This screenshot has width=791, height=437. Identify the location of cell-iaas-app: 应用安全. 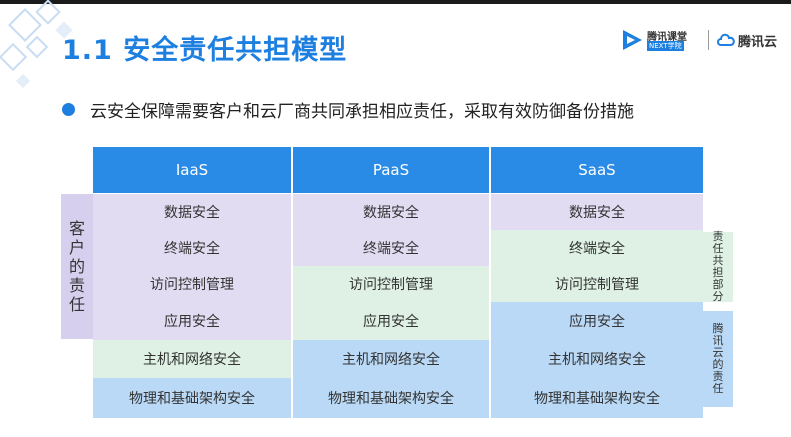
(192, 321).